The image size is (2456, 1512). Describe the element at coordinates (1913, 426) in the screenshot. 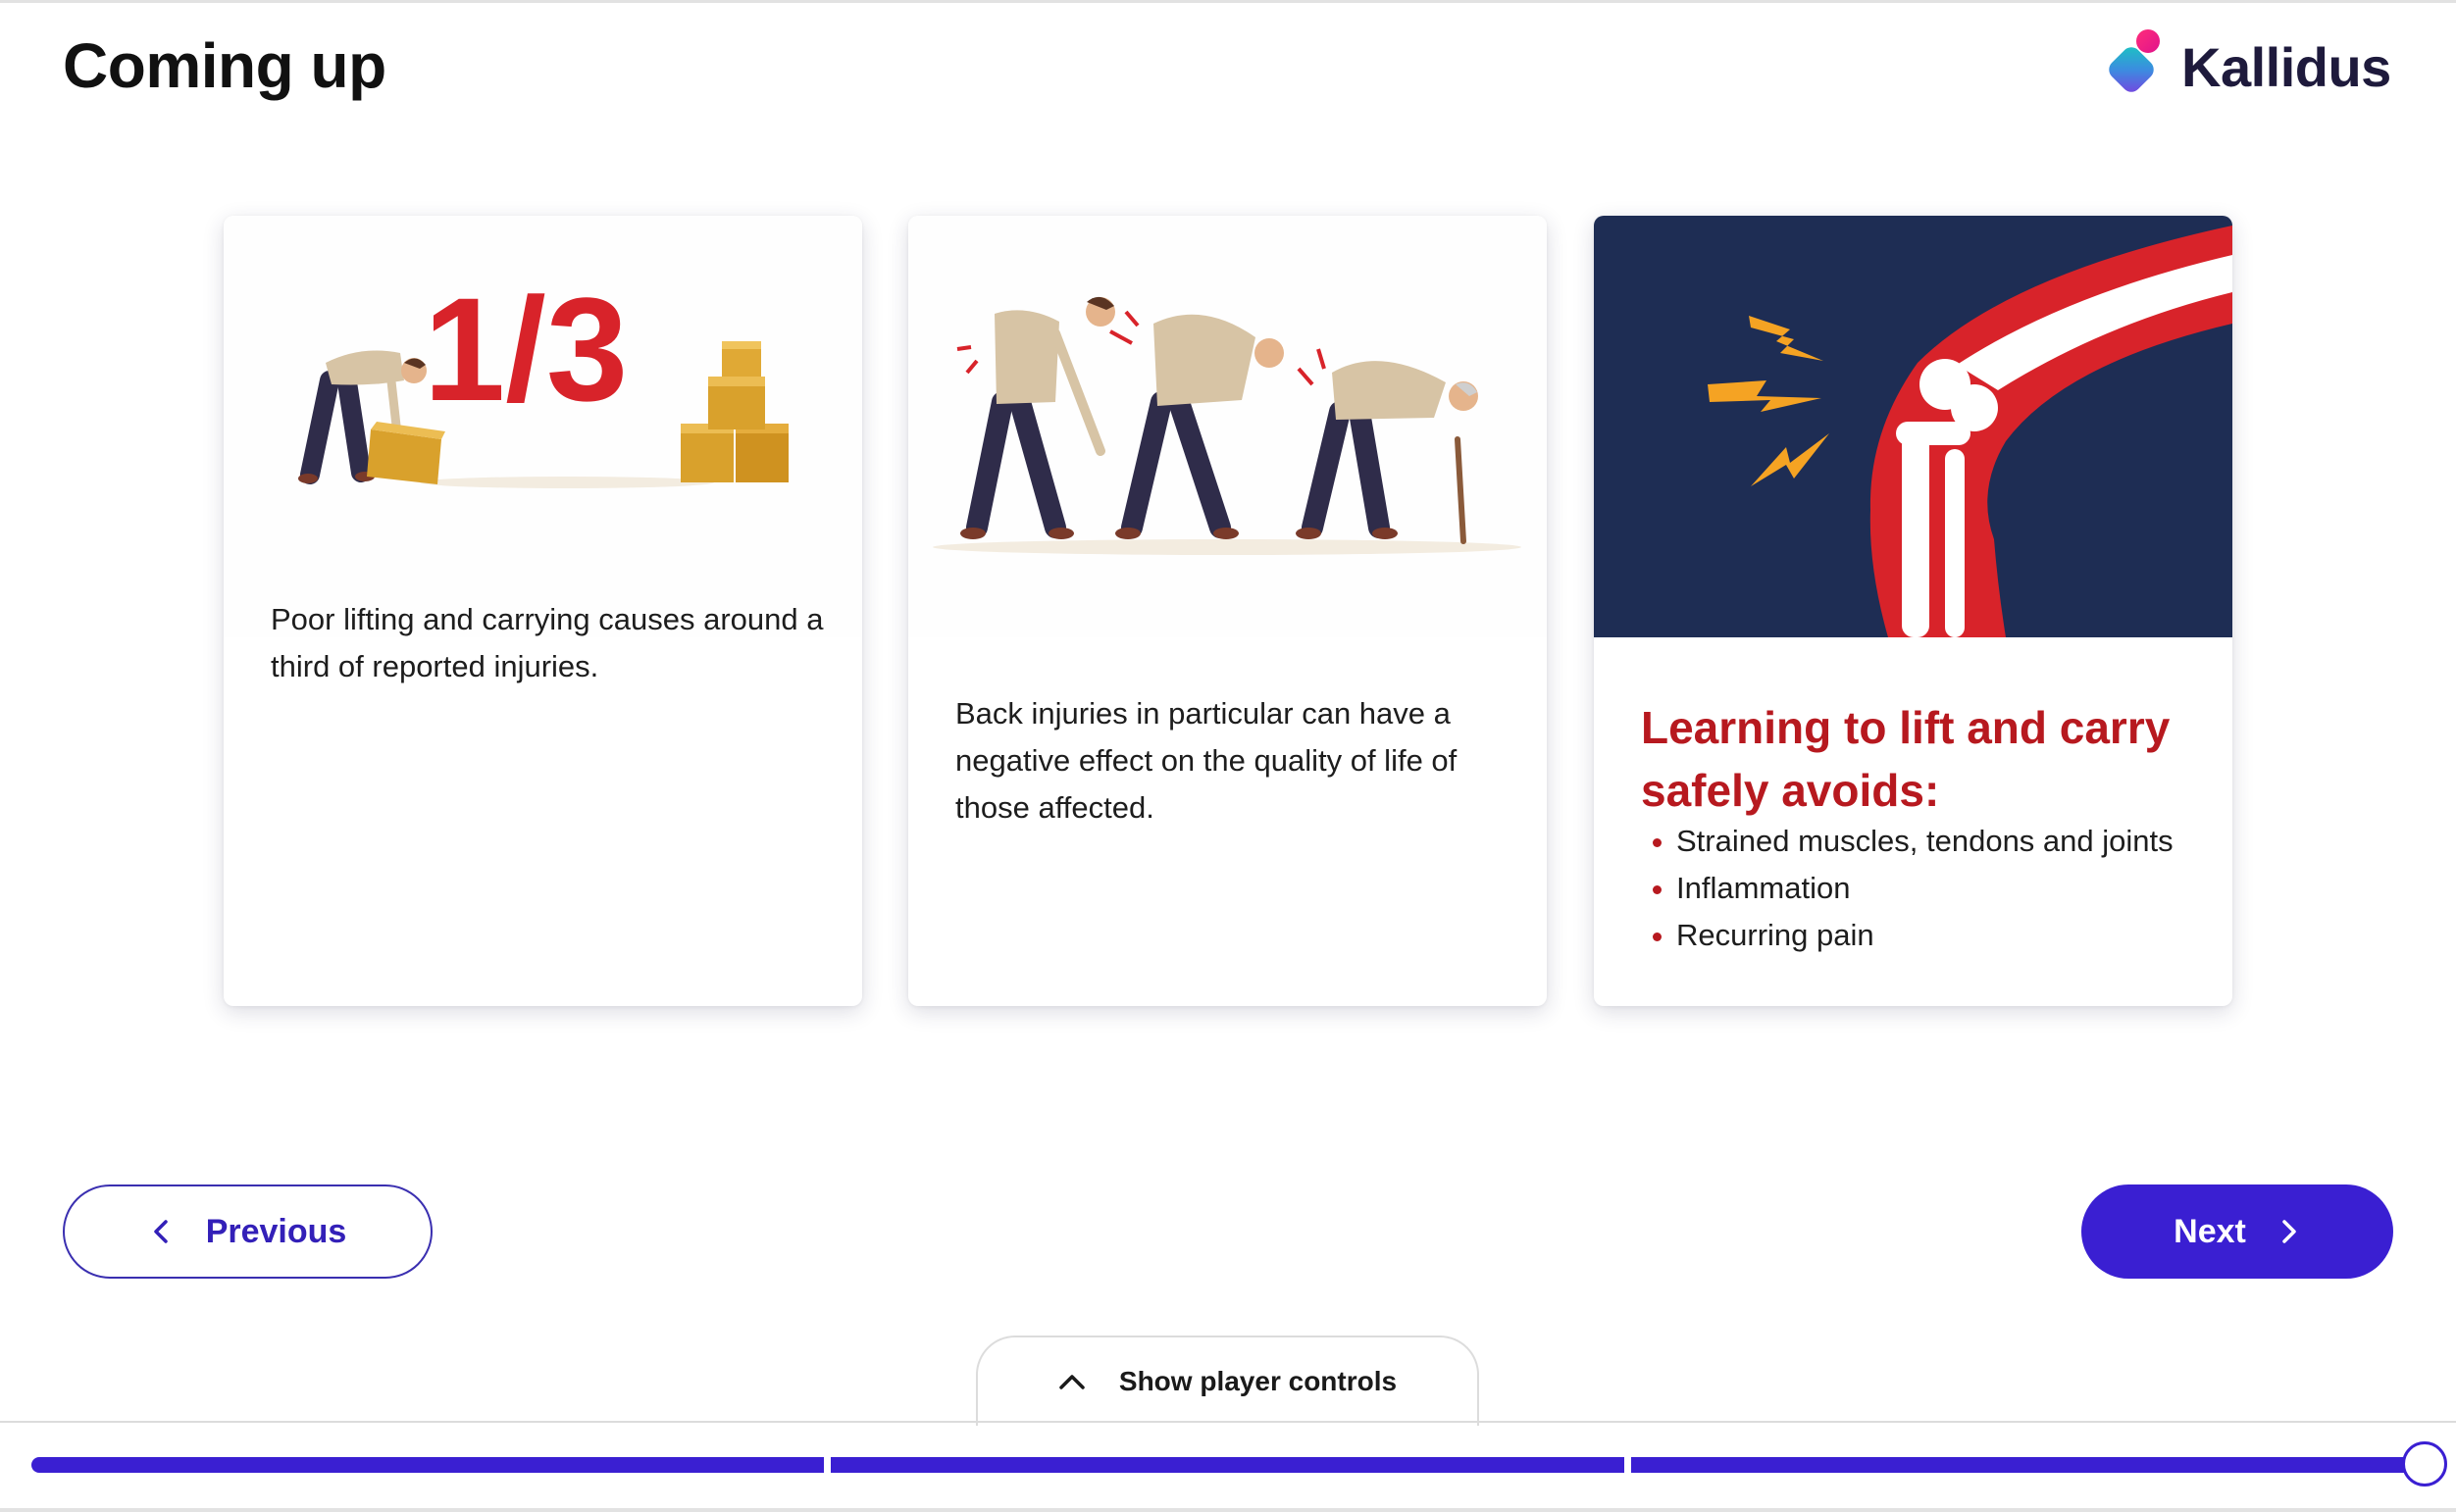

I see `knee-joint-pain-illustration` at that location.